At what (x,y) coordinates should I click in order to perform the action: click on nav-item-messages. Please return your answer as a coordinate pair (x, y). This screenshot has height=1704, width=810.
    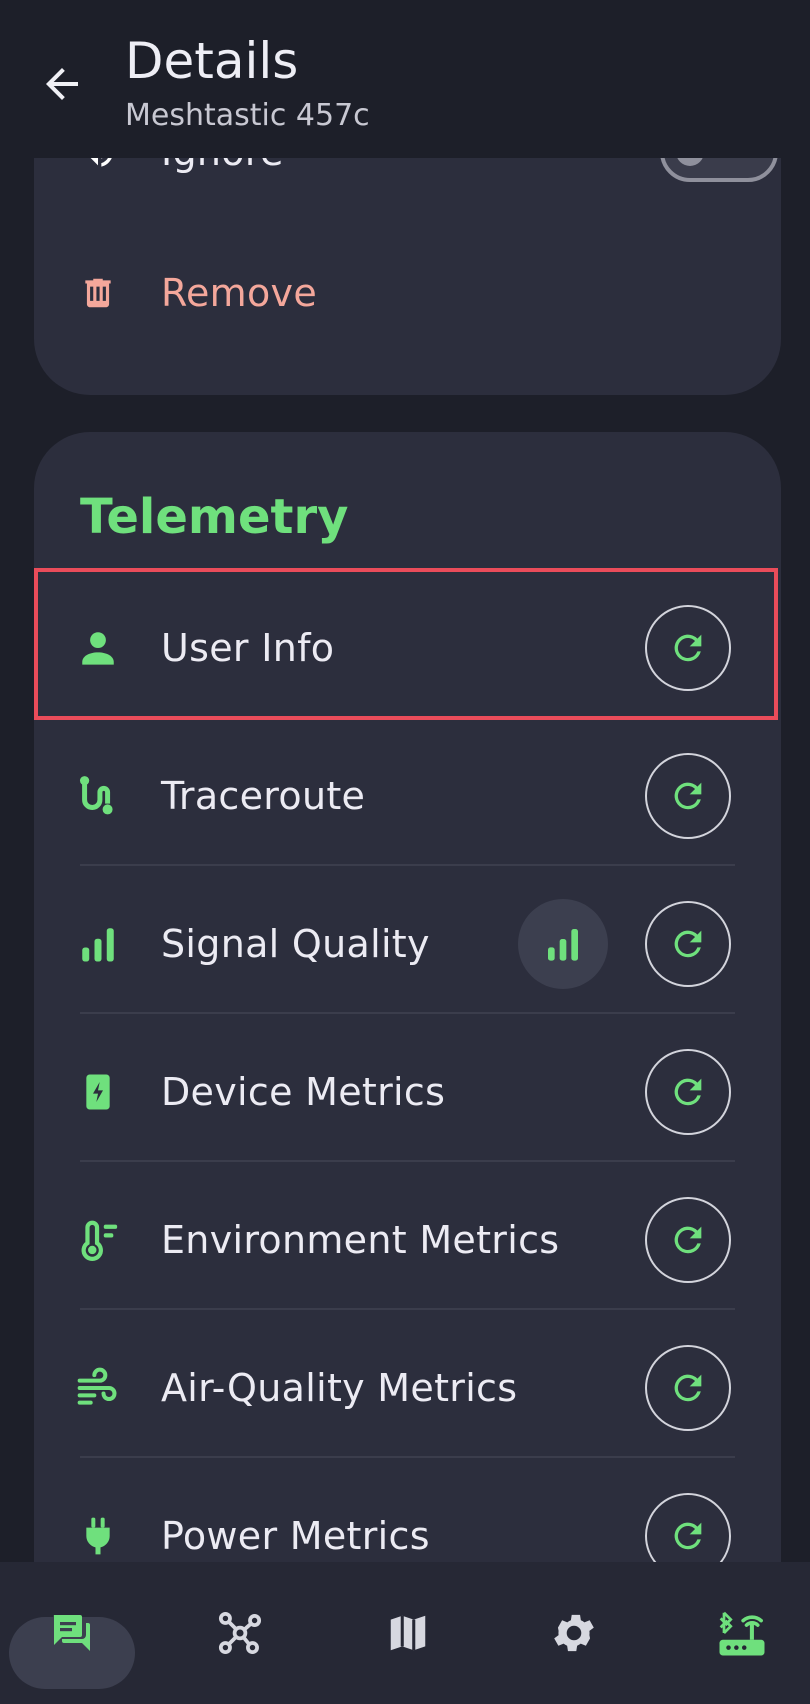
    Looking at the image, I should click on (72, 1633).